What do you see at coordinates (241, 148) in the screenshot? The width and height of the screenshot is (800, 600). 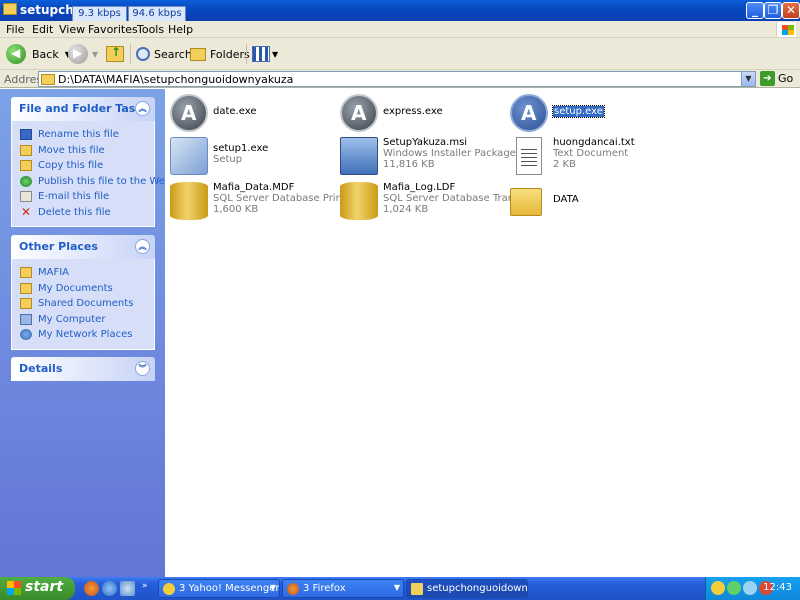 I see `file-name: setup1.exe` at bounding box center [241, 148].